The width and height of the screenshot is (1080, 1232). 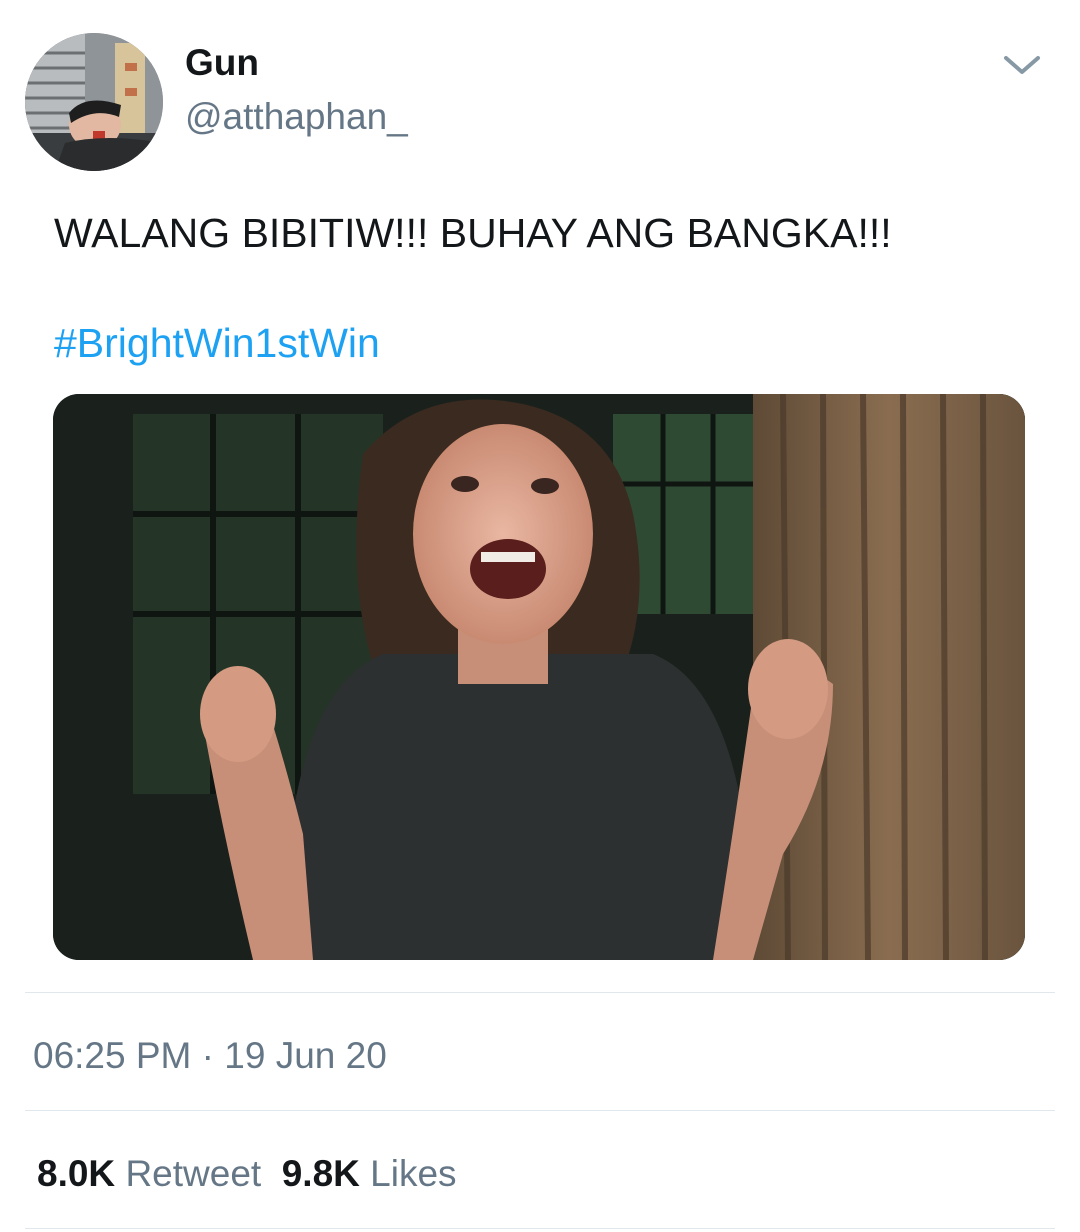 I want to click on avatar, so click(x=94, y=102).